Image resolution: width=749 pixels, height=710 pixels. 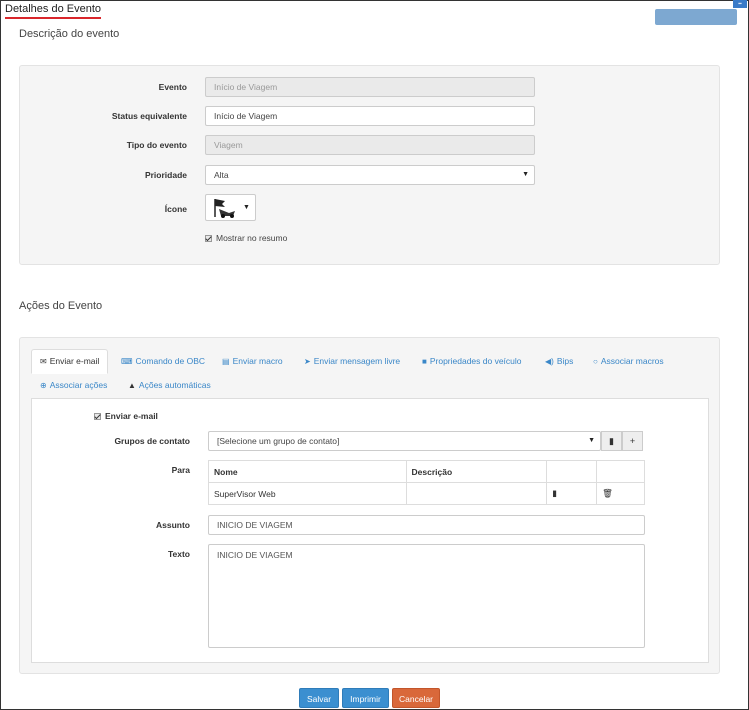 I want to click on truck-flag-icon, so click(x=224, y=208).